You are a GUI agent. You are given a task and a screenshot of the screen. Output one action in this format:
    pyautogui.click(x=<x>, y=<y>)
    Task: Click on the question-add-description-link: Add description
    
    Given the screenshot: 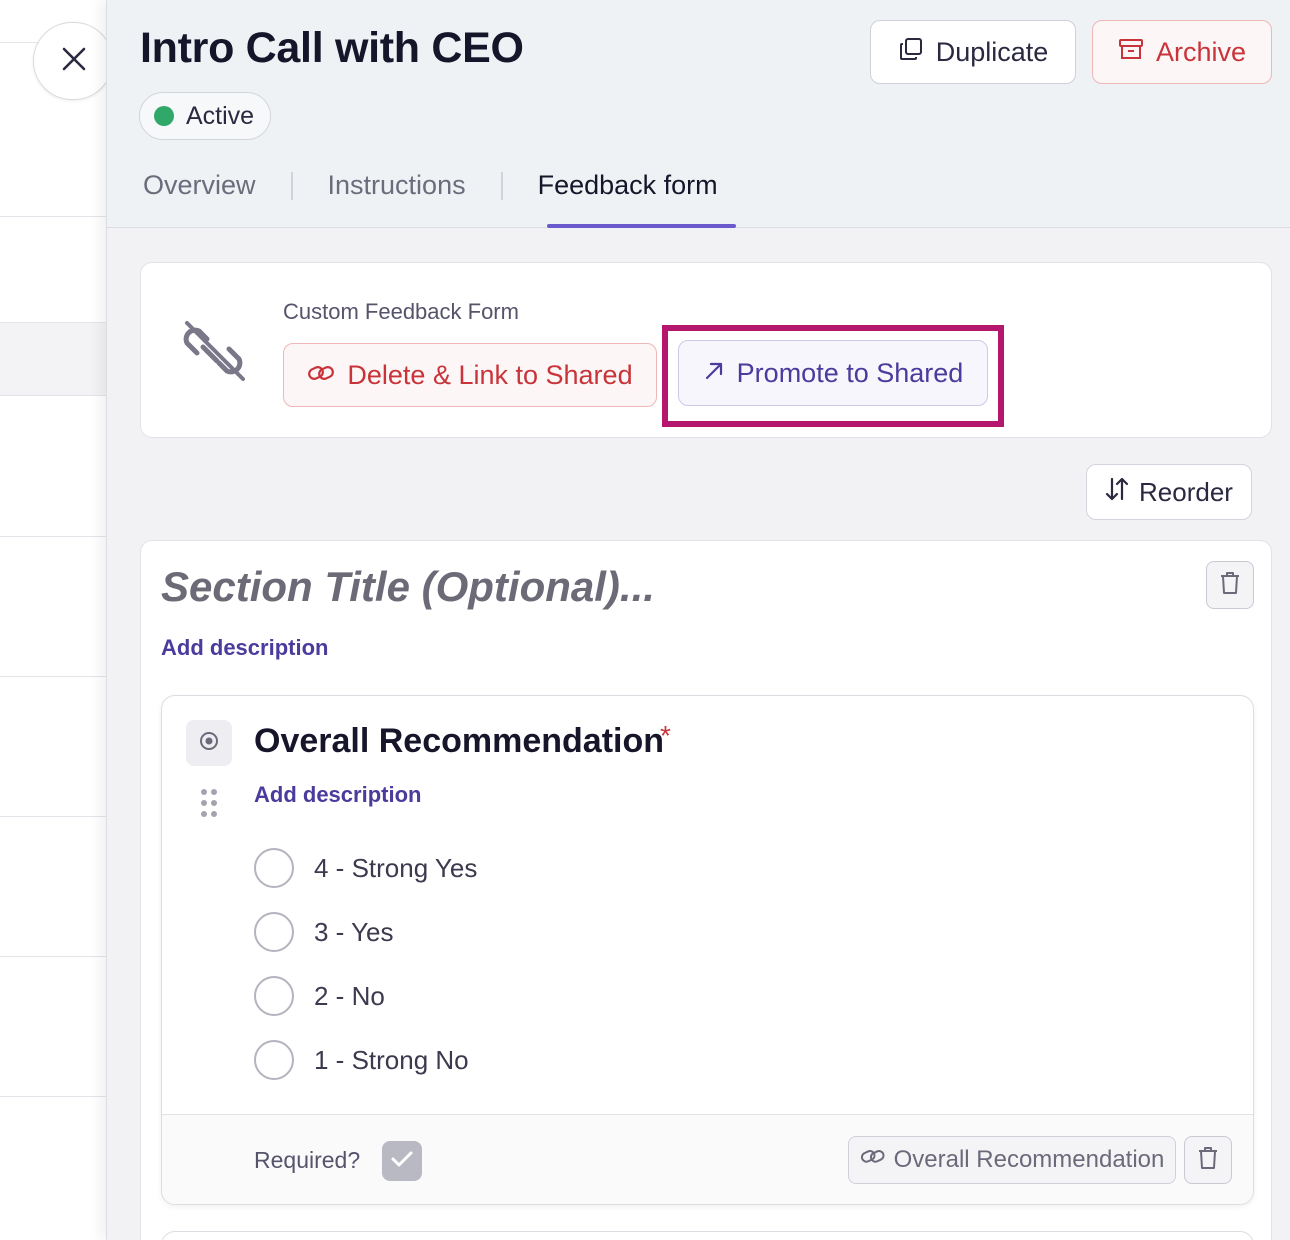 What is the action you would take?
    pyautogui.click(x=337, y=795)
    